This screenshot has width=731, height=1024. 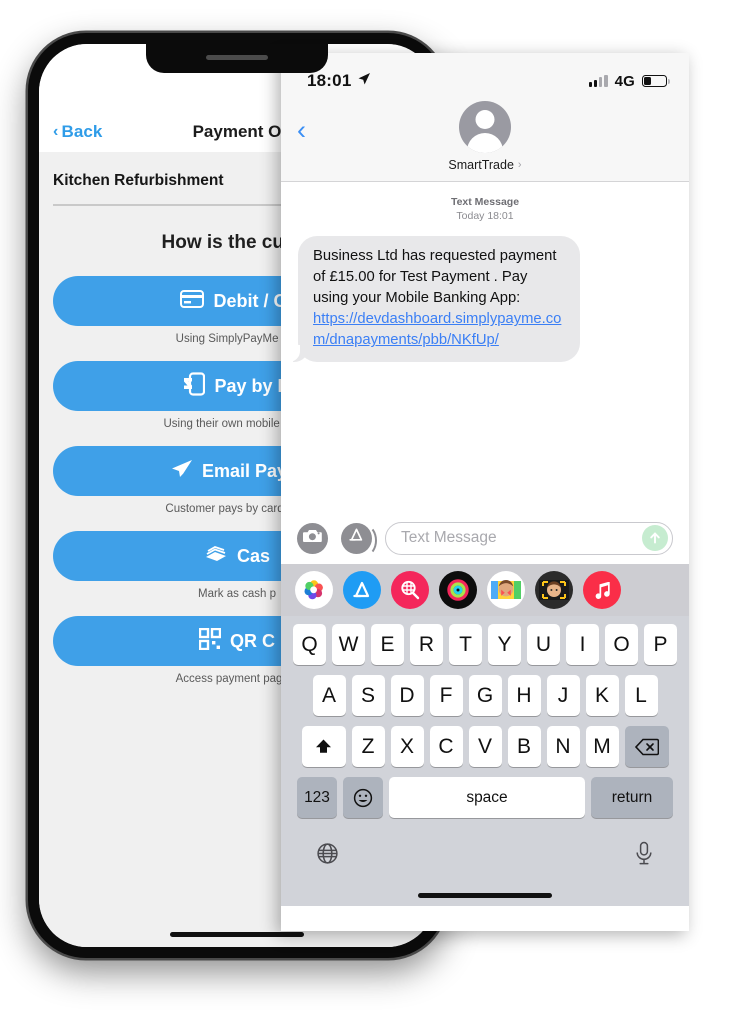 What do you see at coordinates (362, 590) in the screenshot?
I see `app-store-app-icon` at bounding box center [362, 590].